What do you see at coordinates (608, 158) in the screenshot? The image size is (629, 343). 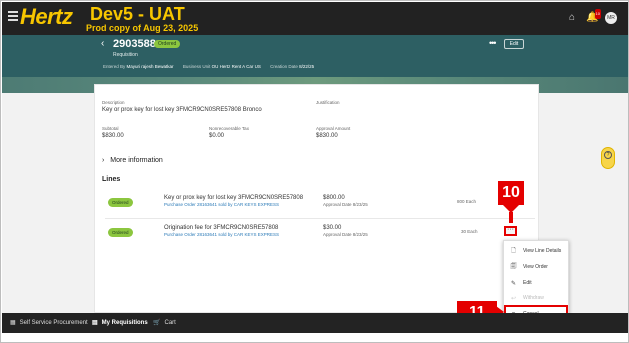 I see `help-icon: ?` at bounding box center [608, 158].